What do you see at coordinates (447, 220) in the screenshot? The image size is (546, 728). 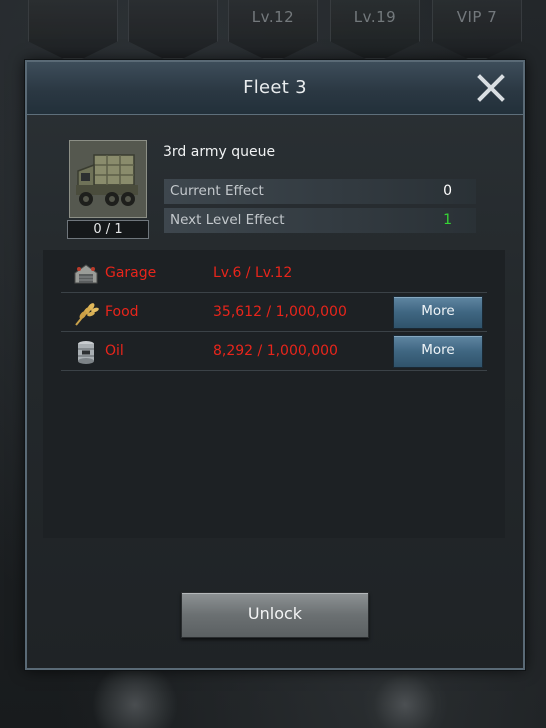 I see `next-effect-value: 1` at bounding box center [447, 220].